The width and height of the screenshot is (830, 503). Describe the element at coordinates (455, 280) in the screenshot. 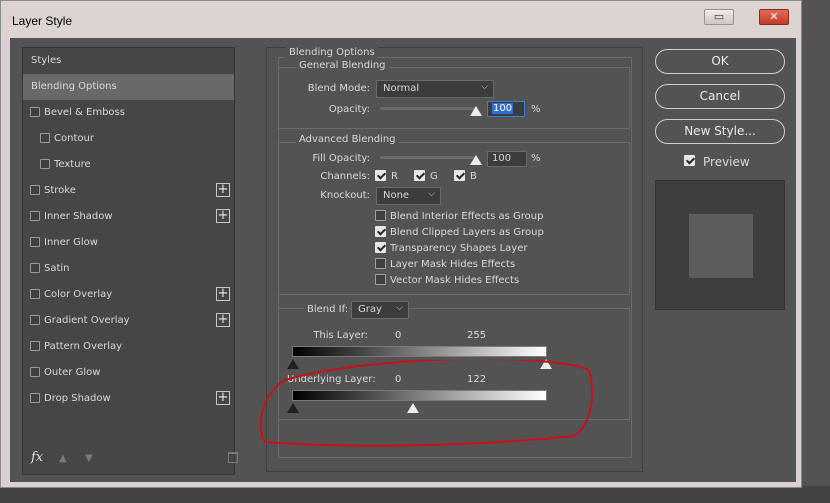

I see `option-label: Vector Mask Hides Effects` at that location.